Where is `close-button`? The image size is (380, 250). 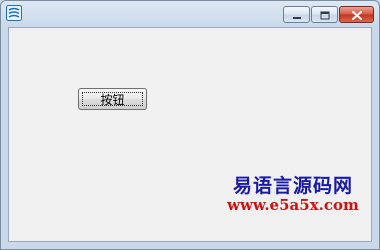
close-button is located at coordinates (356, 14).